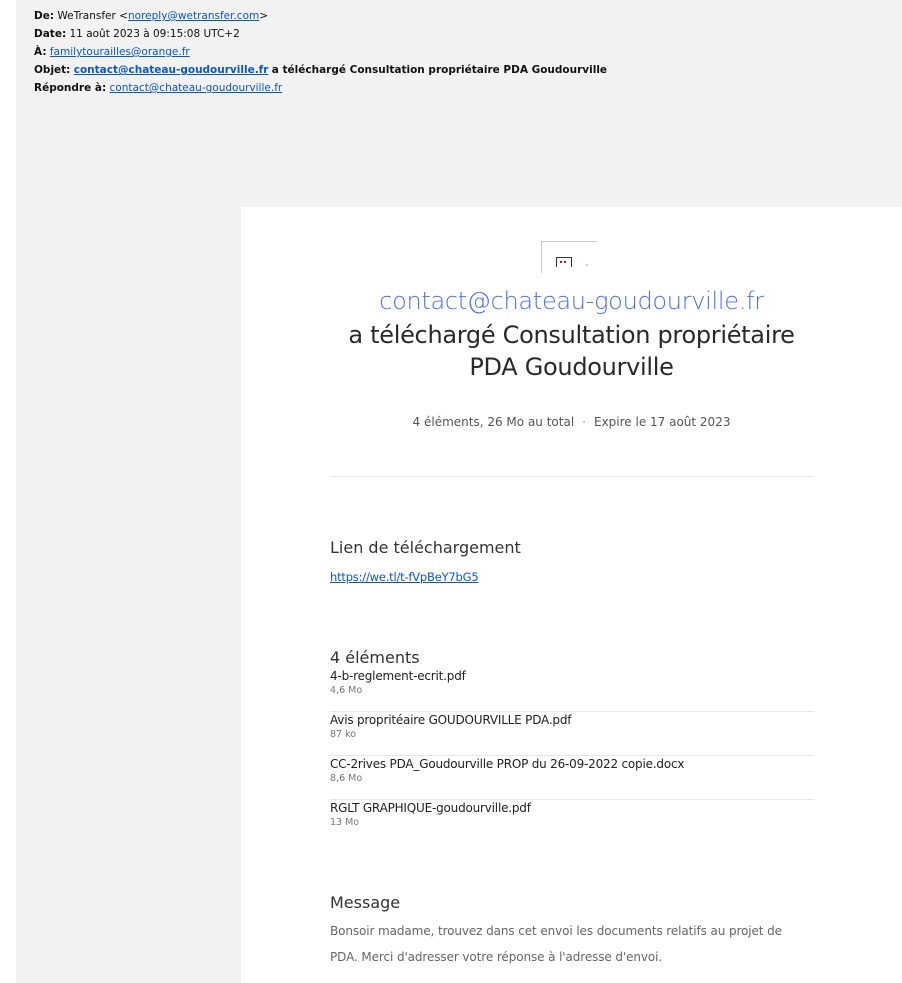  What do you see at coordinates (404, 577) in the screenshot?
I see `download-link: https://we.tl/t-fVpBeY7bG5` at bounding box center [404, 577].